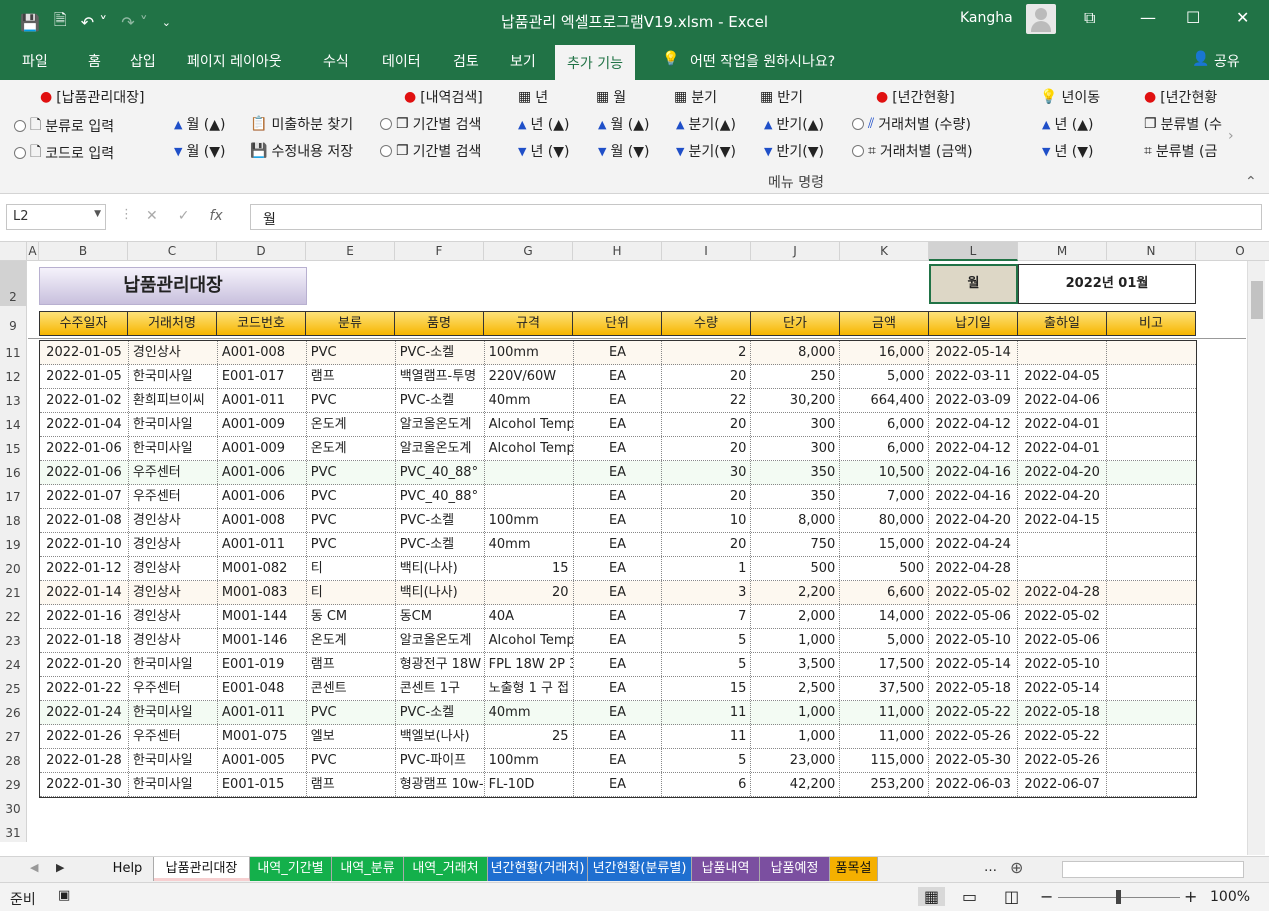  I want to click on tab-add-ins: 추가 기능, so click(595, 62).